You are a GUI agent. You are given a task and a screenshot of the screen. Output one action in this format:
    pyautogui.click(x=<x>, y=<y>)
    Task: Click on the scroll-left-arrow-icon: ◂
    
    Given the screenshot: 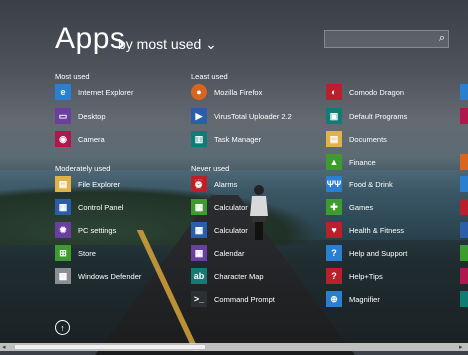 What is the action you would take?
    pyautogui.click(x=4, y=347)
    